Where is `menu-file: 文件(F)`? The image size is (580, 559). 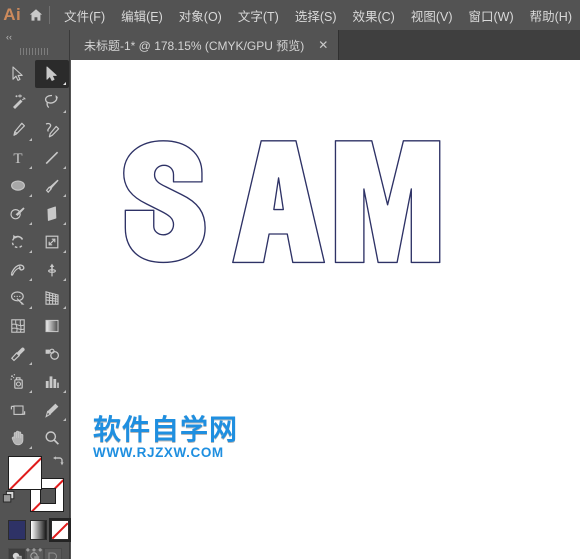 menu-file: 文件(F) is located at coordinates (84, 15).